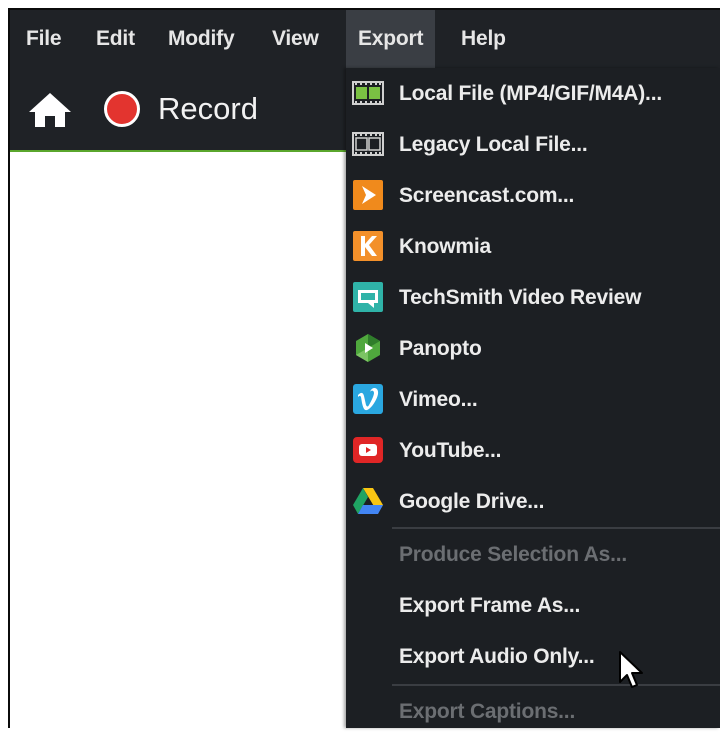 The height and width of the screenshot is (737, 720). Describe the element at coordinates (368, 246) in the screenshot. I see `knowmia-icon` at that location.